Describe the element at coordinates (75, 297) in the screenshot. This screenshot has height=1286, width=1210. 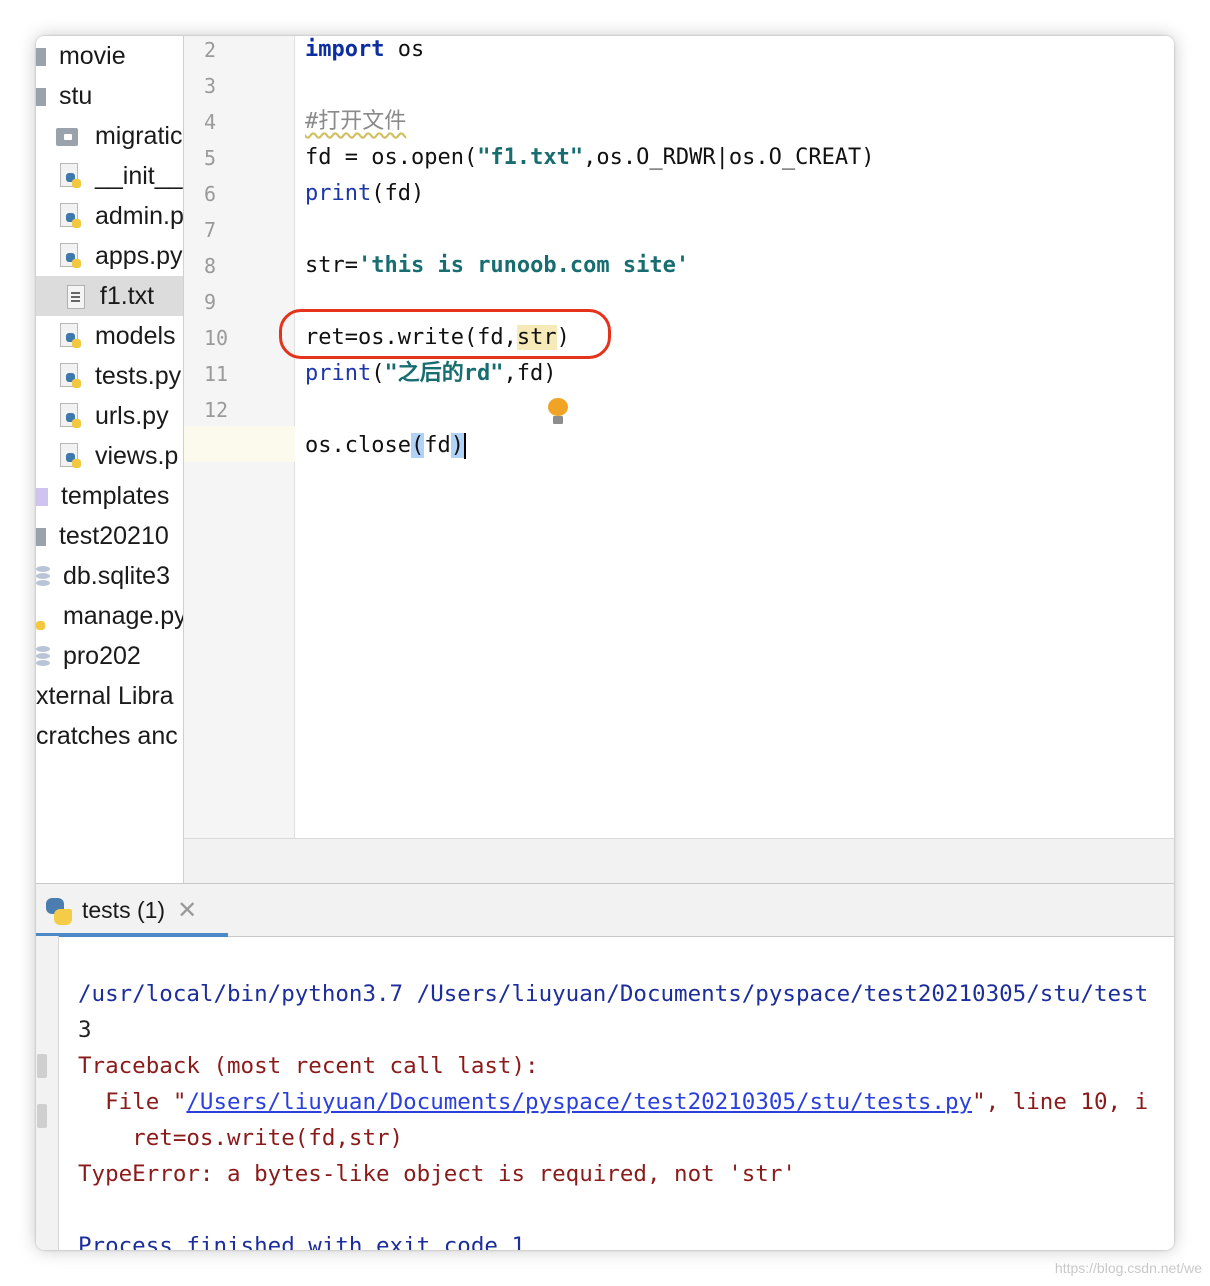
I see `text-file-icon` at that location.